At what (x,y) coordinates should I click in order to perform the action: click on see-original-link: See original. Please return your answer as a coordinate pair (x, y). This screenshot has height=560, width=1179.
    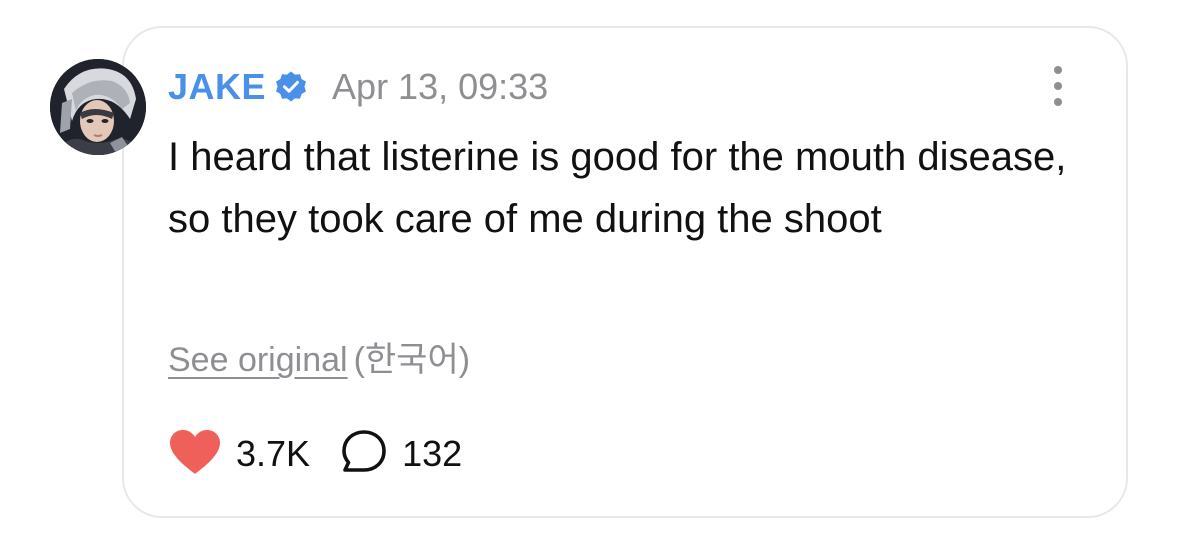
    Looking at the image, I should click on (258, 360).